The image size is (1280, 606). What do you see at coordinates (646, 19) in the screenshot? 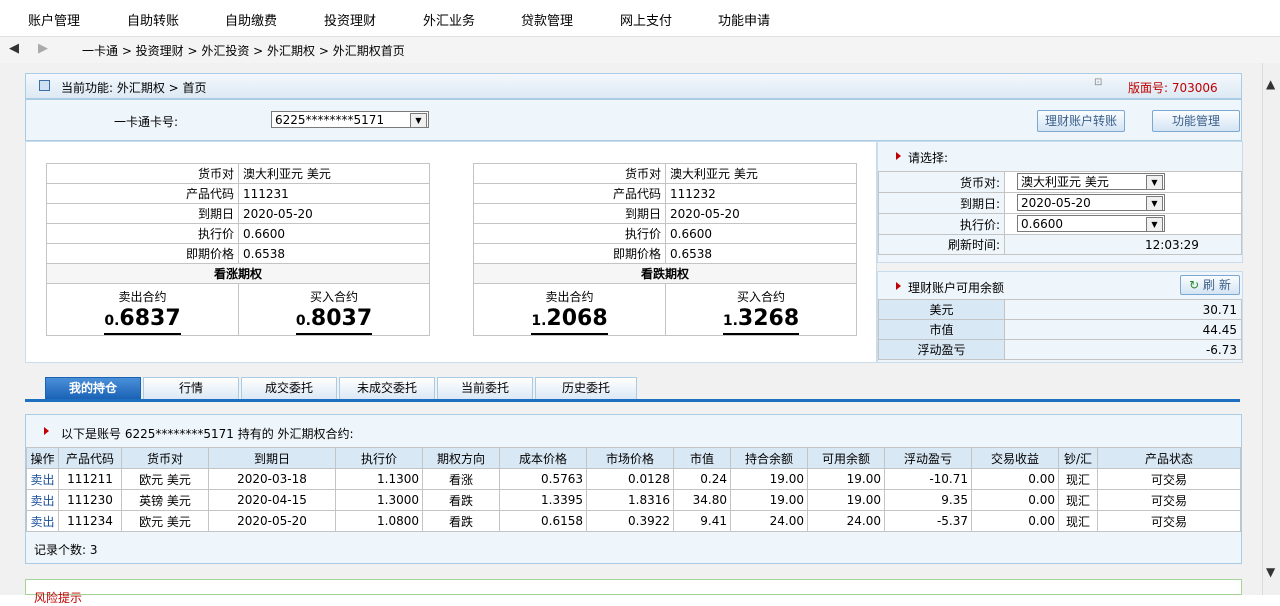
I see `nav-online-pay: 网上支付` at bounding box center [646, 19].